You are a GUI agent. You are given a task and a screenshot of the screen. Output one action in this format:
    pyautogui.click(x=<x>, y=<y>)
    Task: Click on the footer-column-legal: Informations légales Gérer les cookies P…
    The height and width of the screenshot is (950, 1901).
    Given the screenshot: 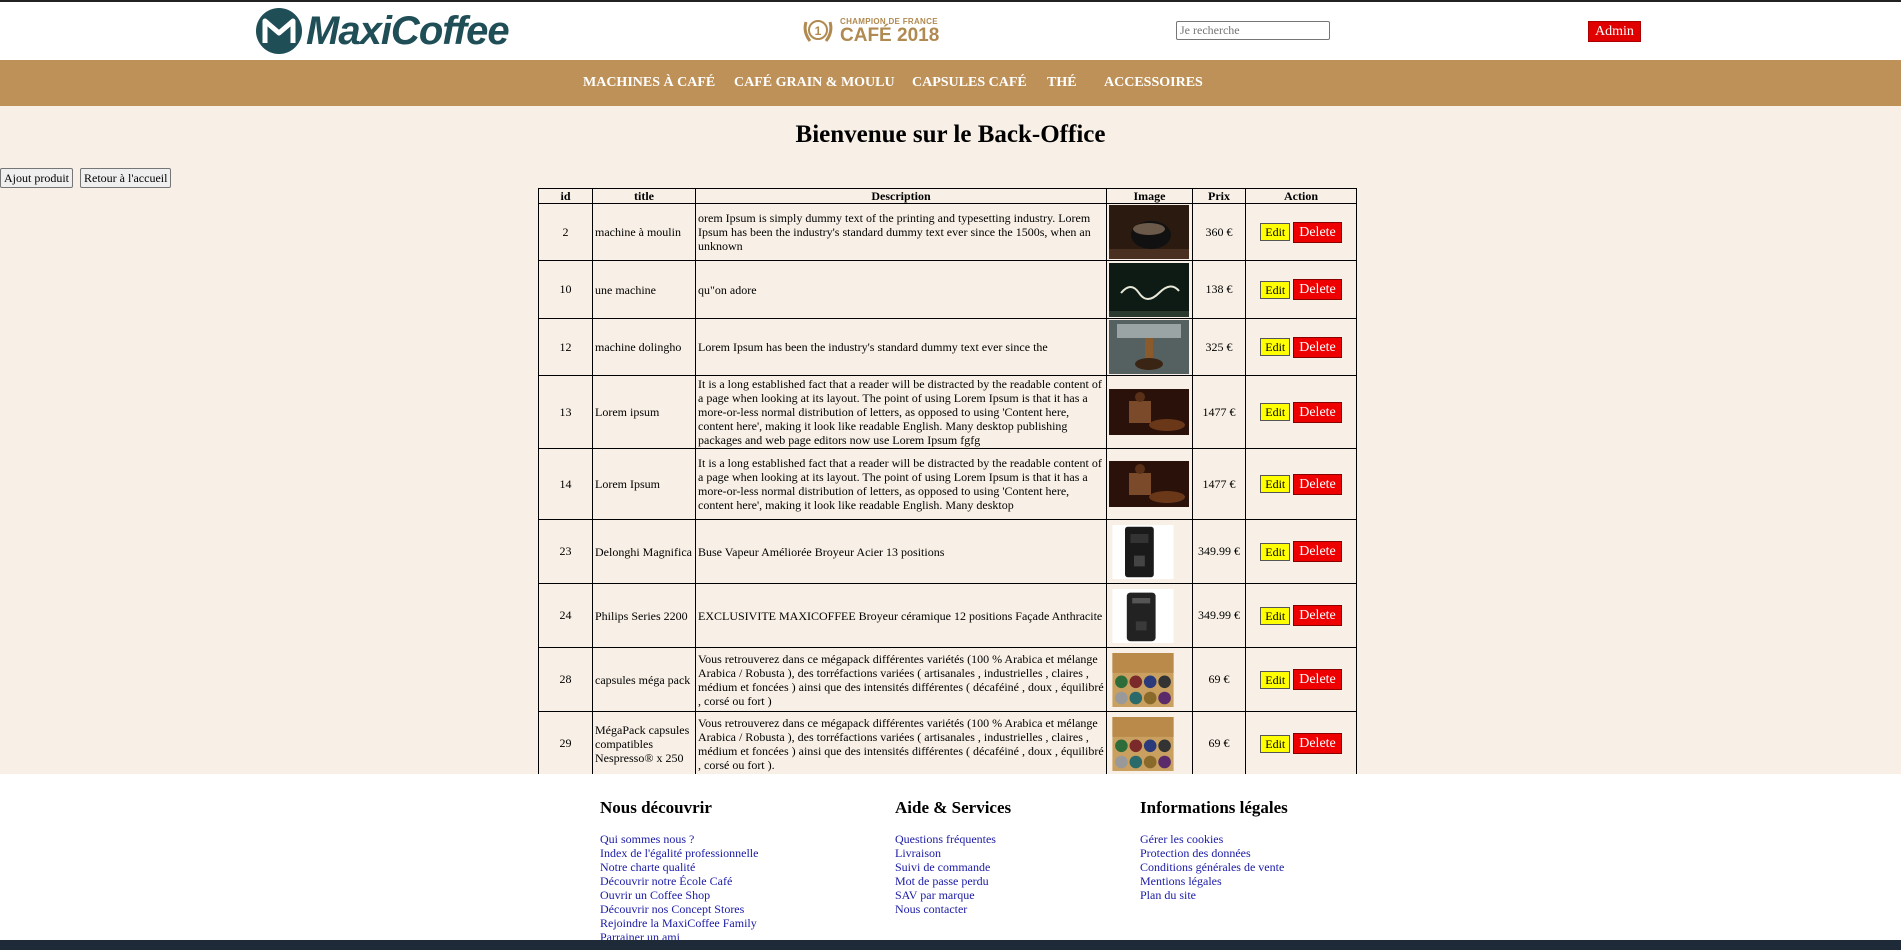 What is the action you would take?
    pyautogui.click(x=1214, y=850)
    